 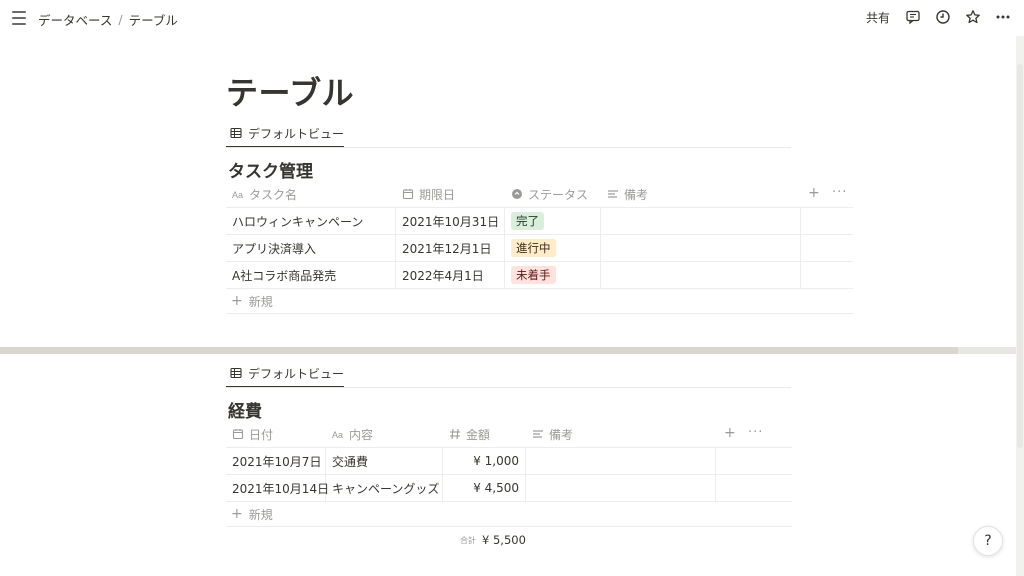 What do you see at coordinates (384, 434) in the screenshot?
I see `column-header-content: Aa 内容` at bounding box center [384, 434].